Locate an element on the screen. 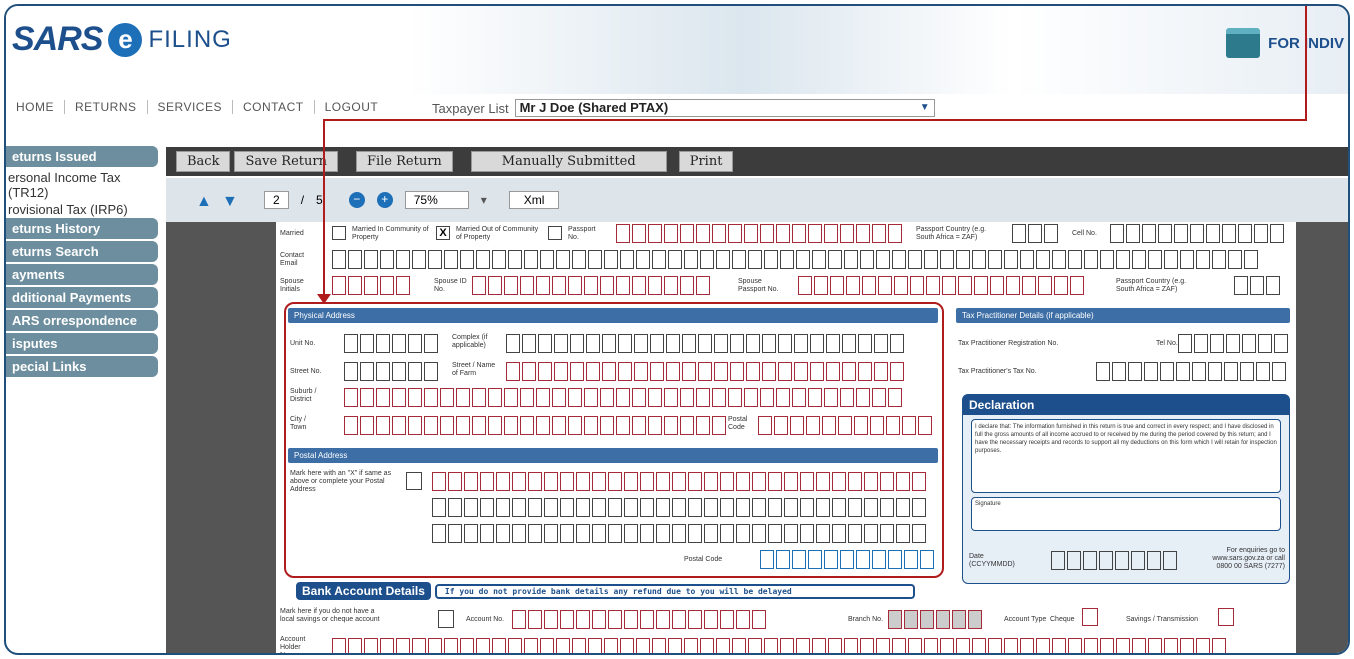  logo-e-icon: e is located at coordinates (125, 39).